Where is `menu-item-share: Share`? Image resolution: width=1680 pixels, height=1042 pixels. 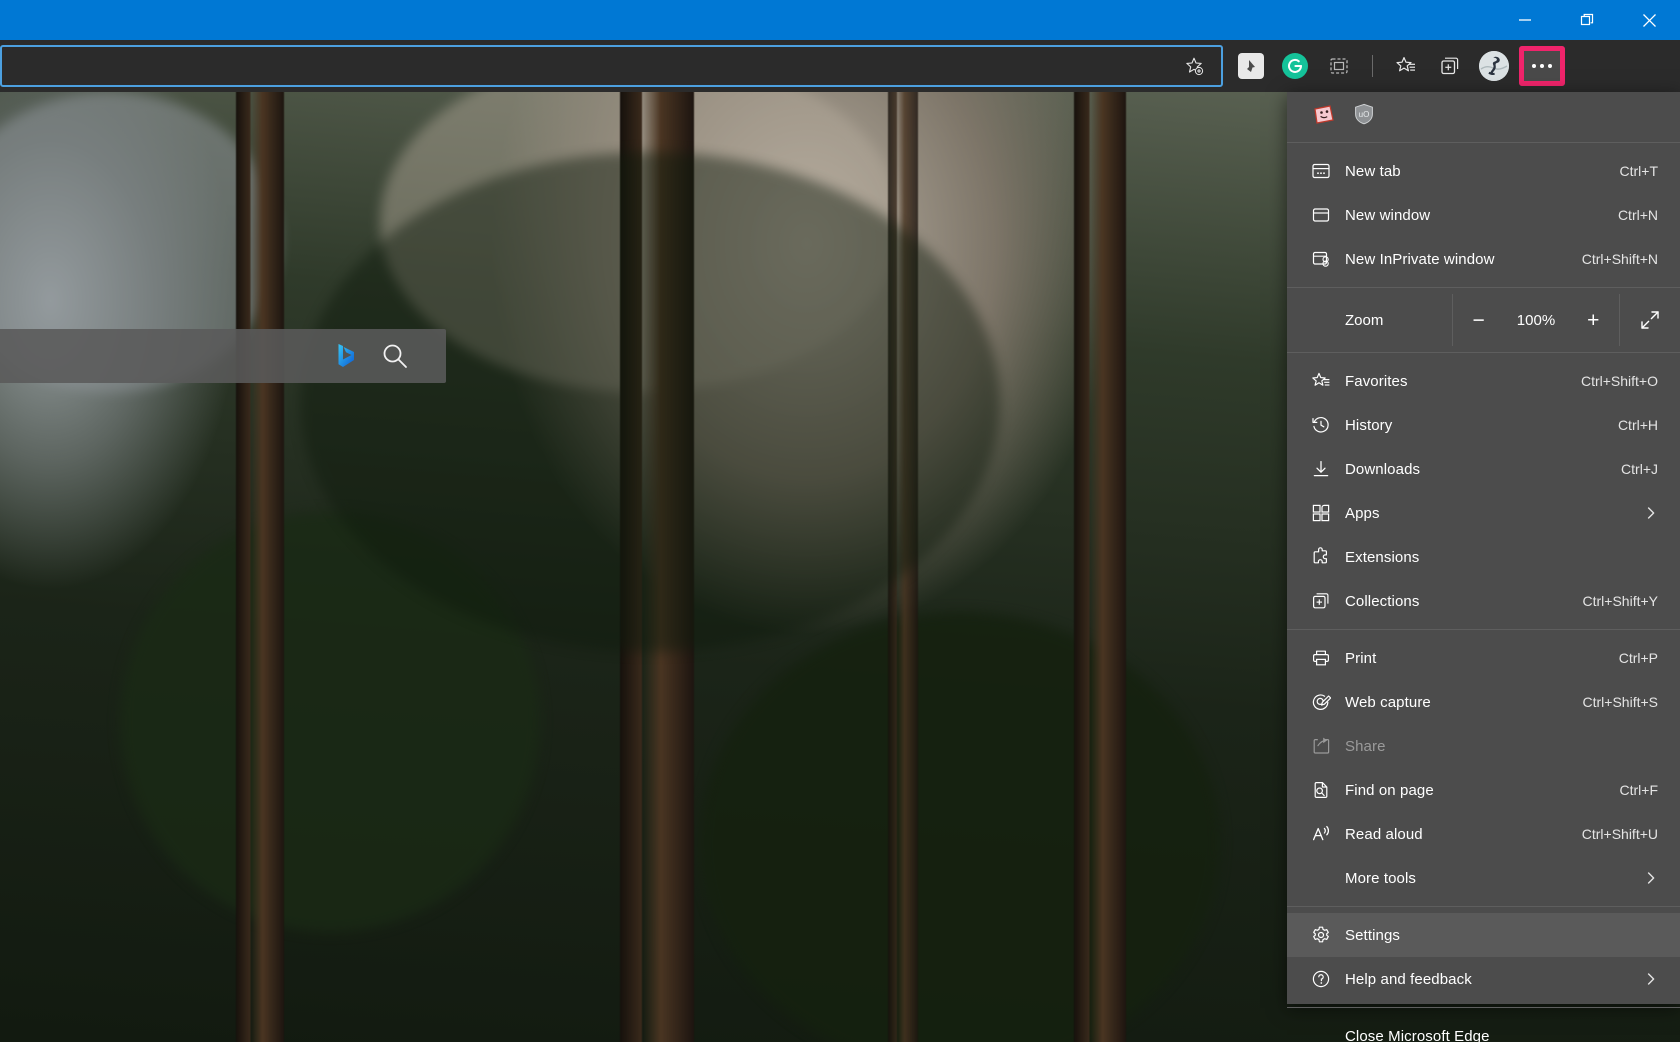 menu-item-share: Share is located at coordinates (1483, 746).